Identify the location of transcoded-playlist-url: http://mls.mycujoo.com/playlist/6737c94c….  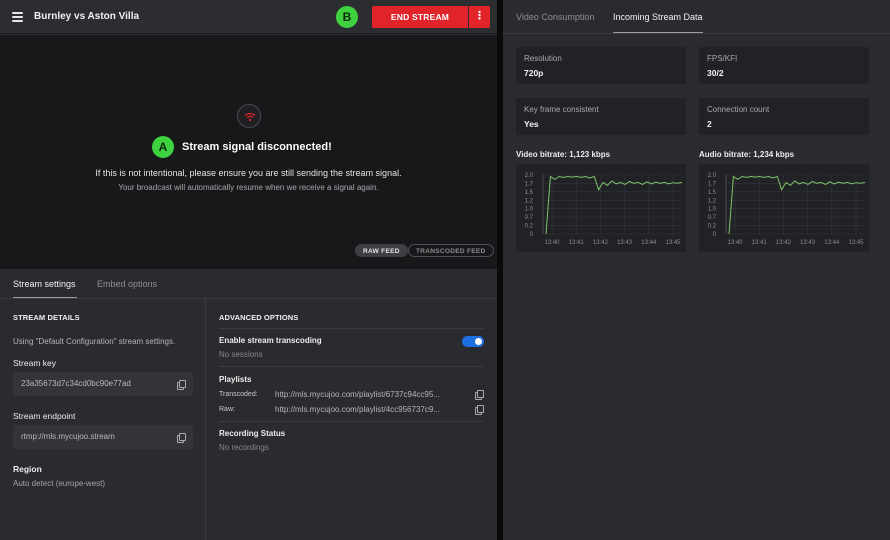
(357, 394).